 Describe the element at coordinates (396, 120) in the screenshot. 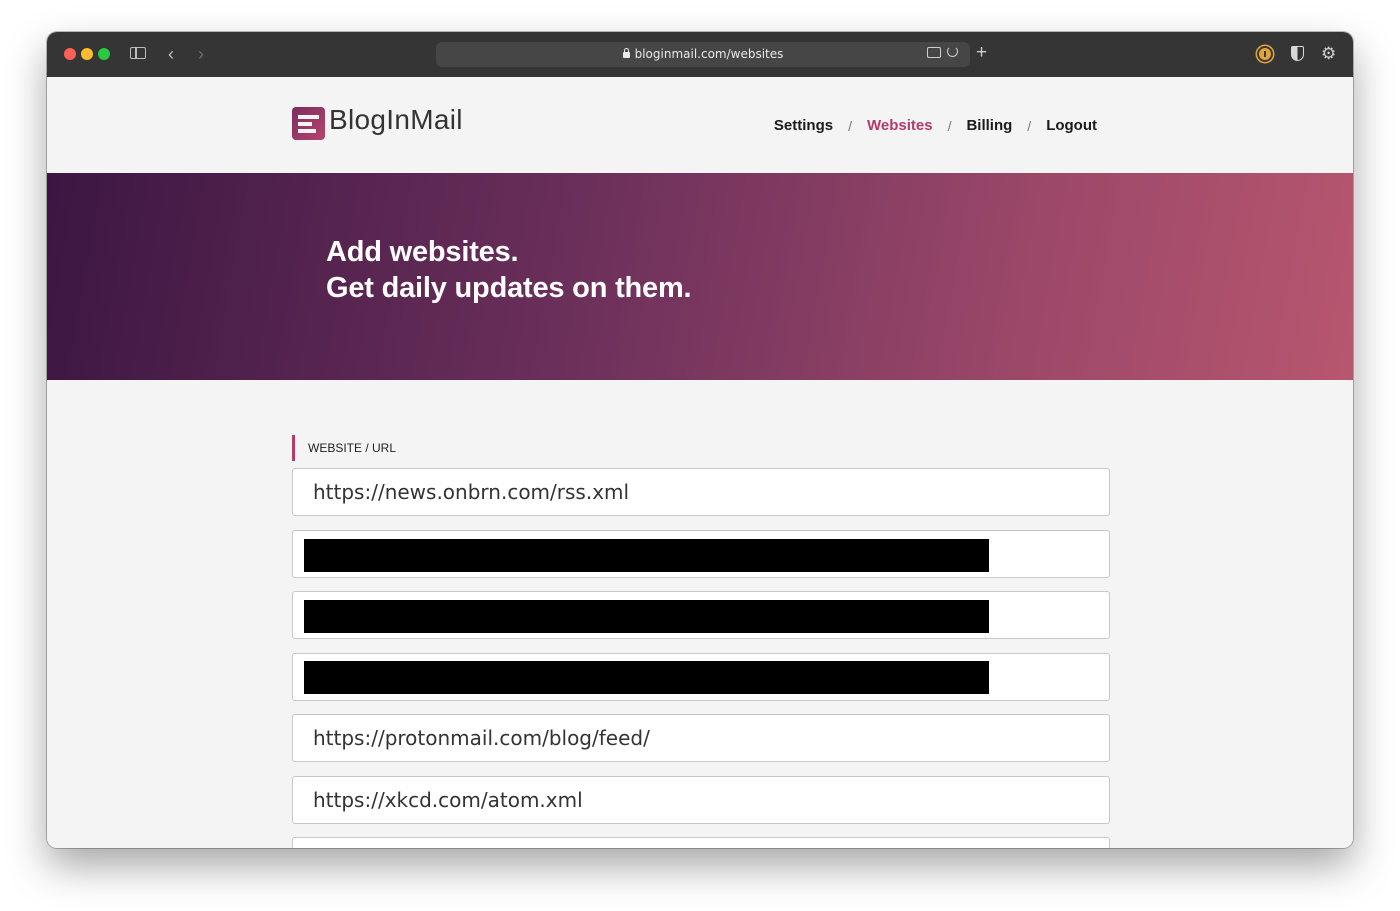

I see `logo-text: BlogInMail` at that location.